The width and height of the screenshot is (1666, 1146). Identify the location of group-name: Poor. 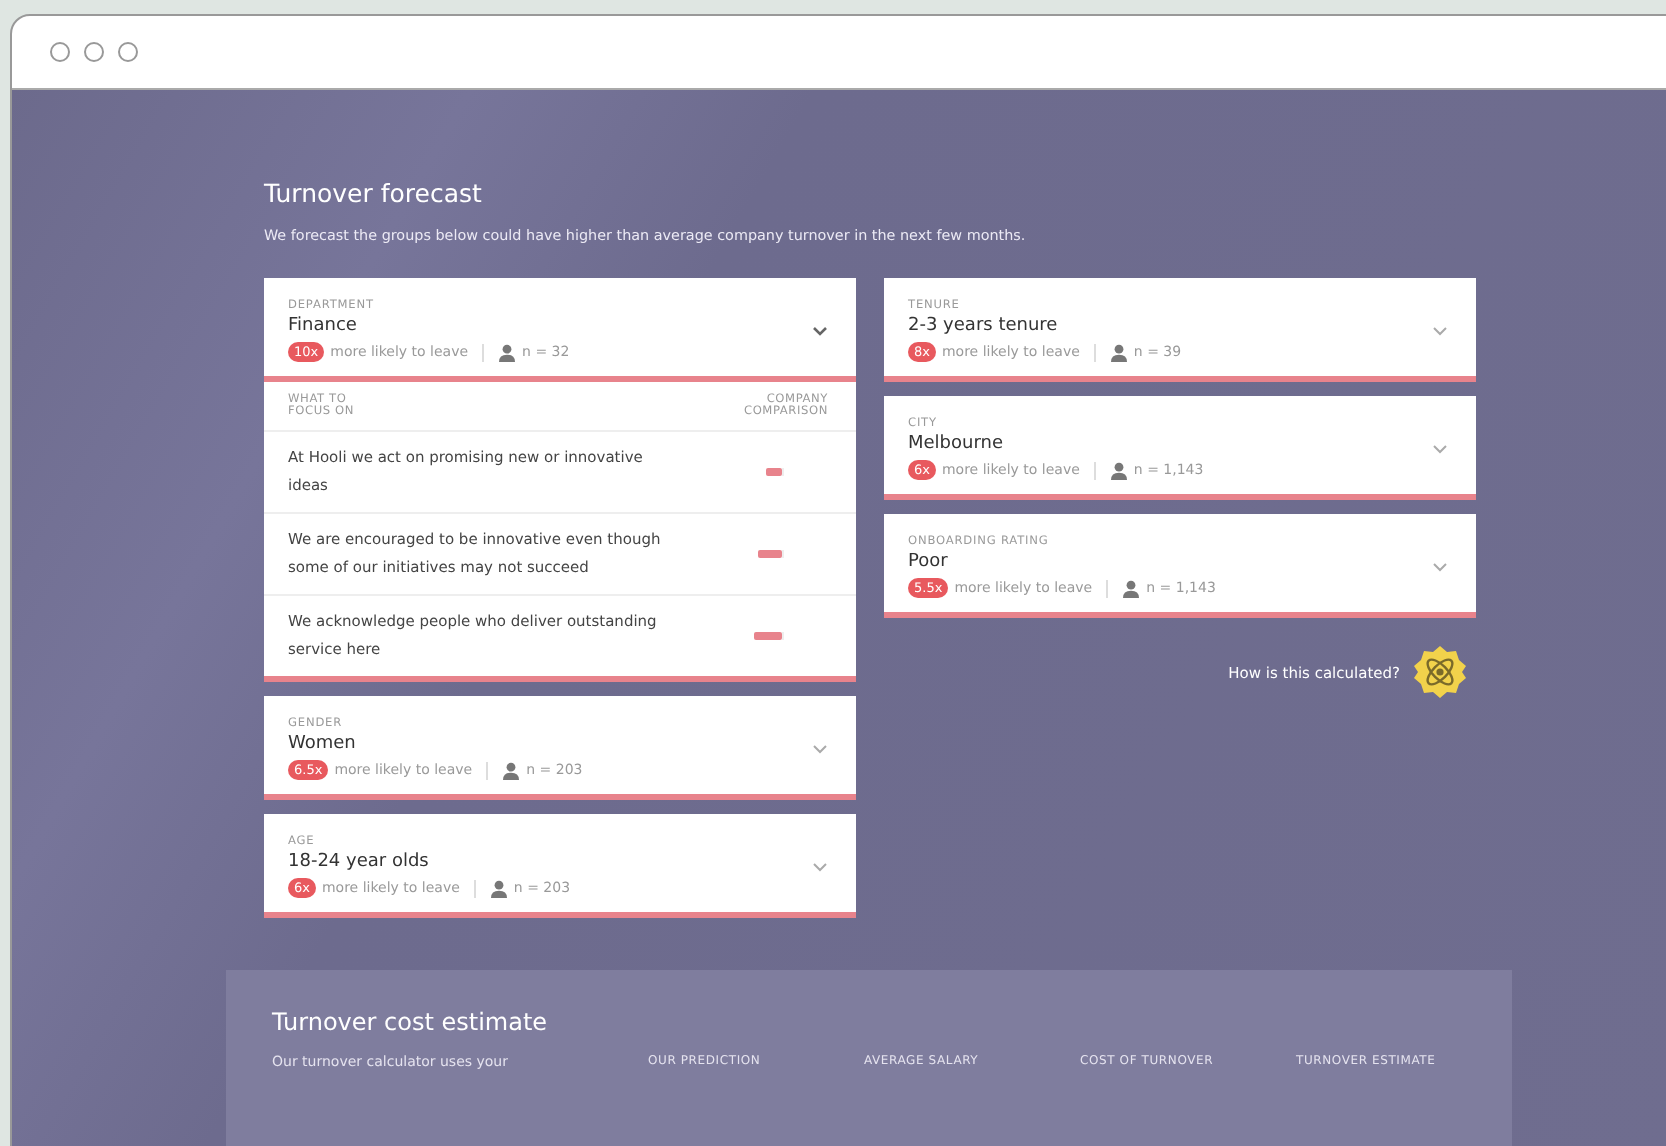
(929, 562).